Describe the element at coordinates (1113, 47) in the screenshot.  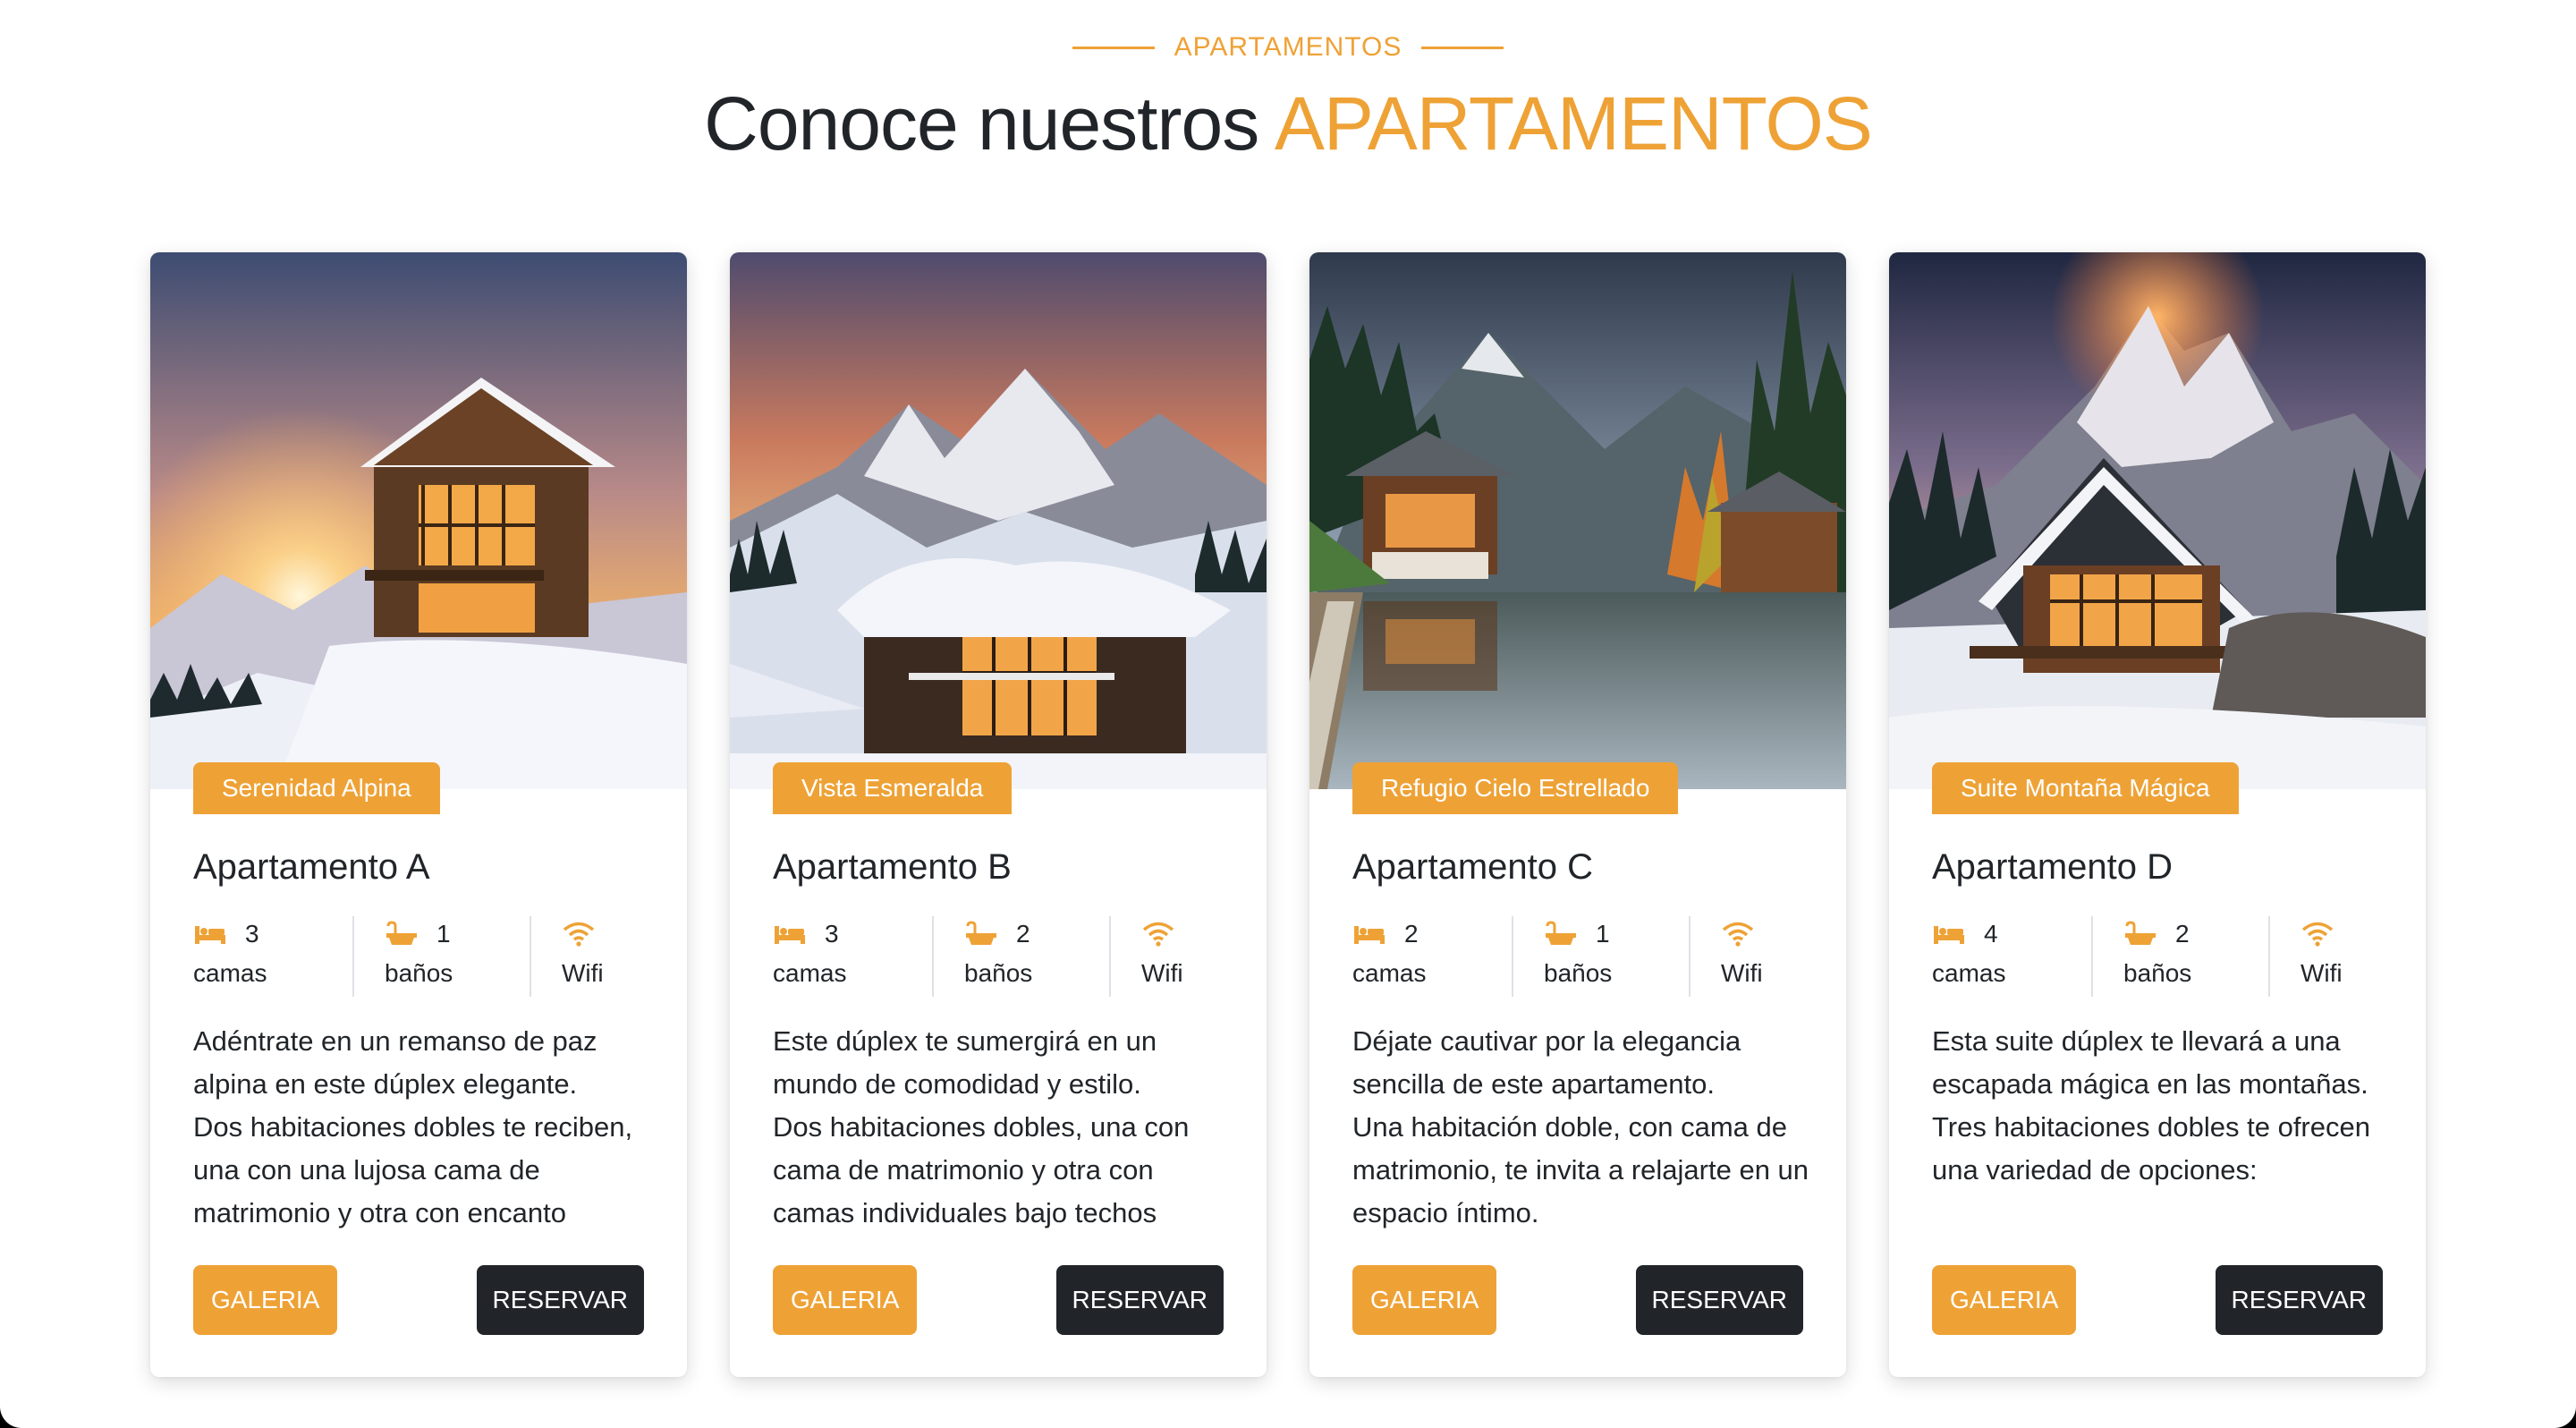
I see `eyebrow-line-left` at that location.